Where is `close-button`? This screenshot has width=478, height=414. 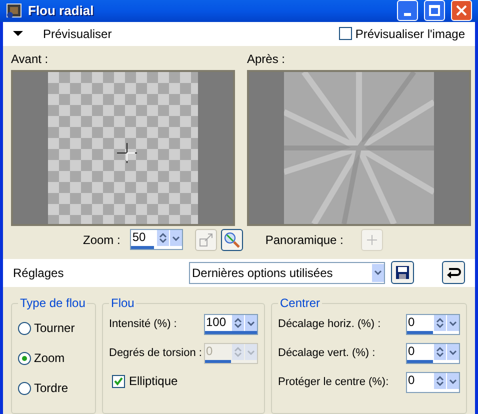 close-button is located at coordinates (461, 11).